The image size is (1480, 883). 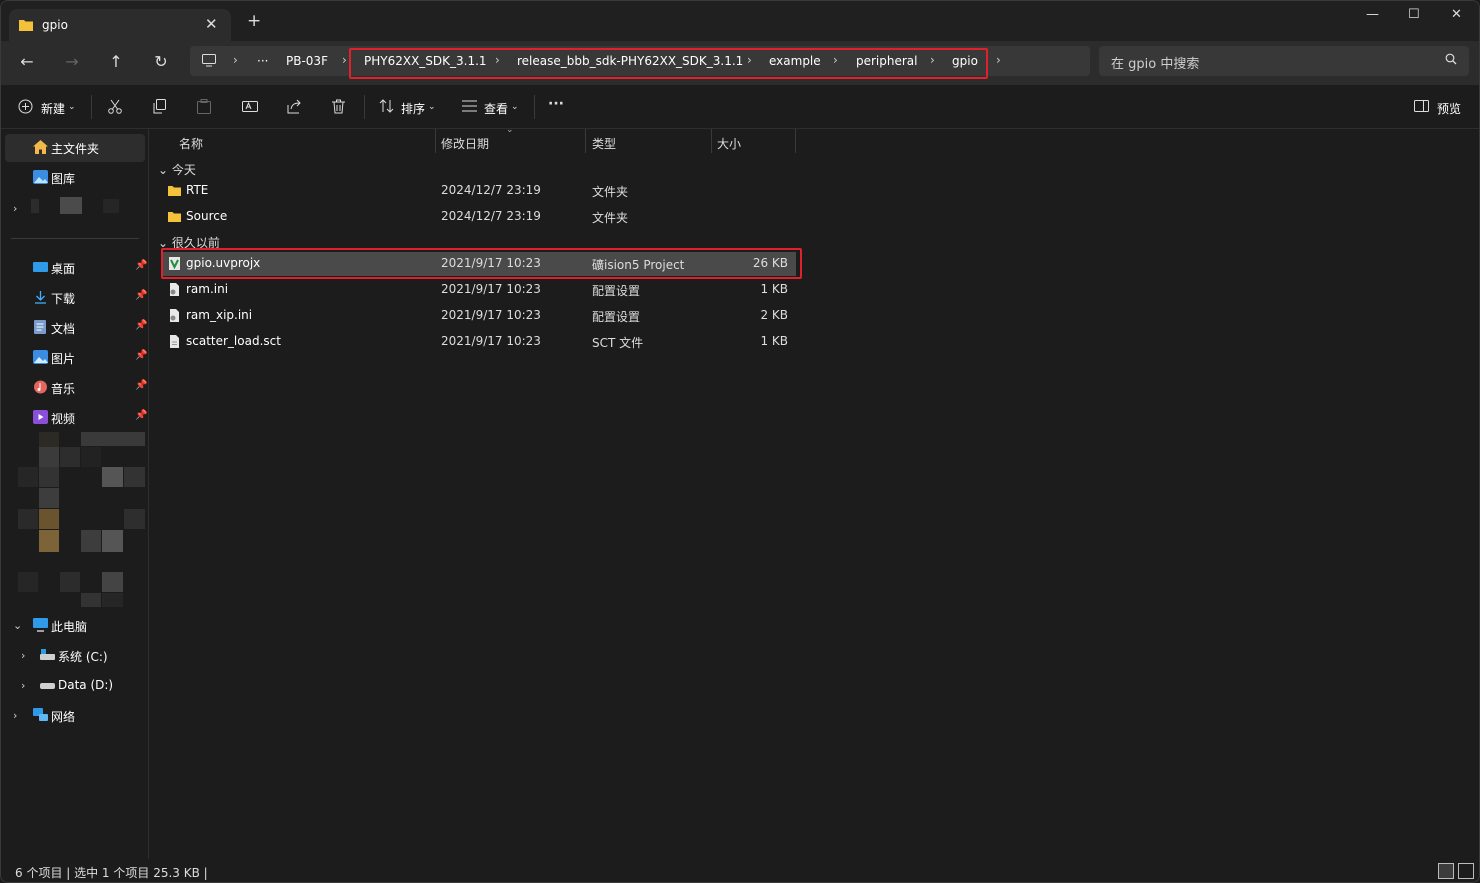 I want to click on file-type: SCT 文件, so click(x=618, y=343).